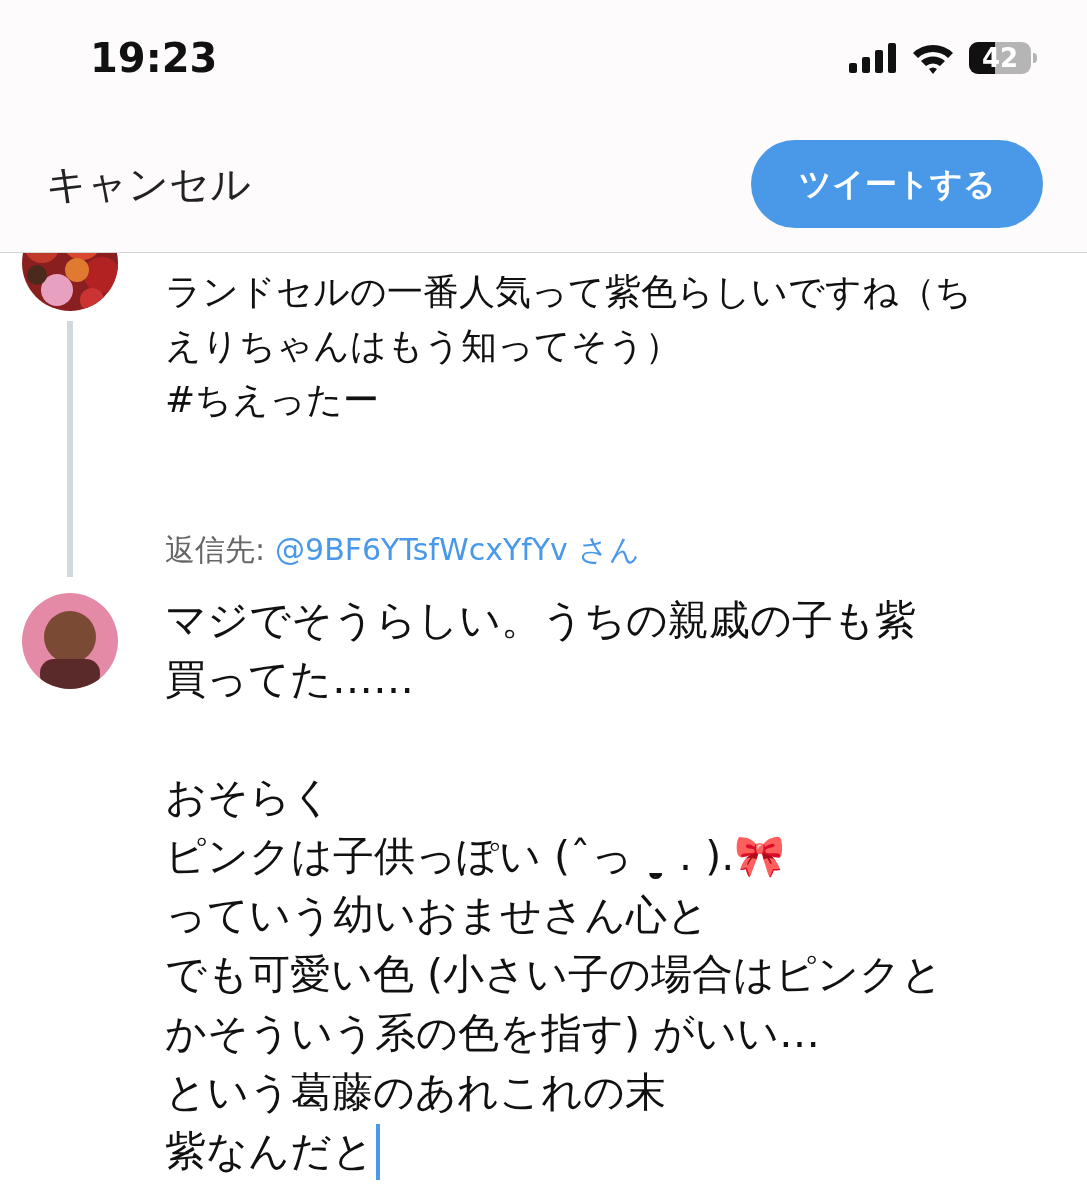  What do you see at coordinates (273, 400) in the screenshot?
I see `tweet-text-line: #ちえったー` at bounding box center [273, 400].